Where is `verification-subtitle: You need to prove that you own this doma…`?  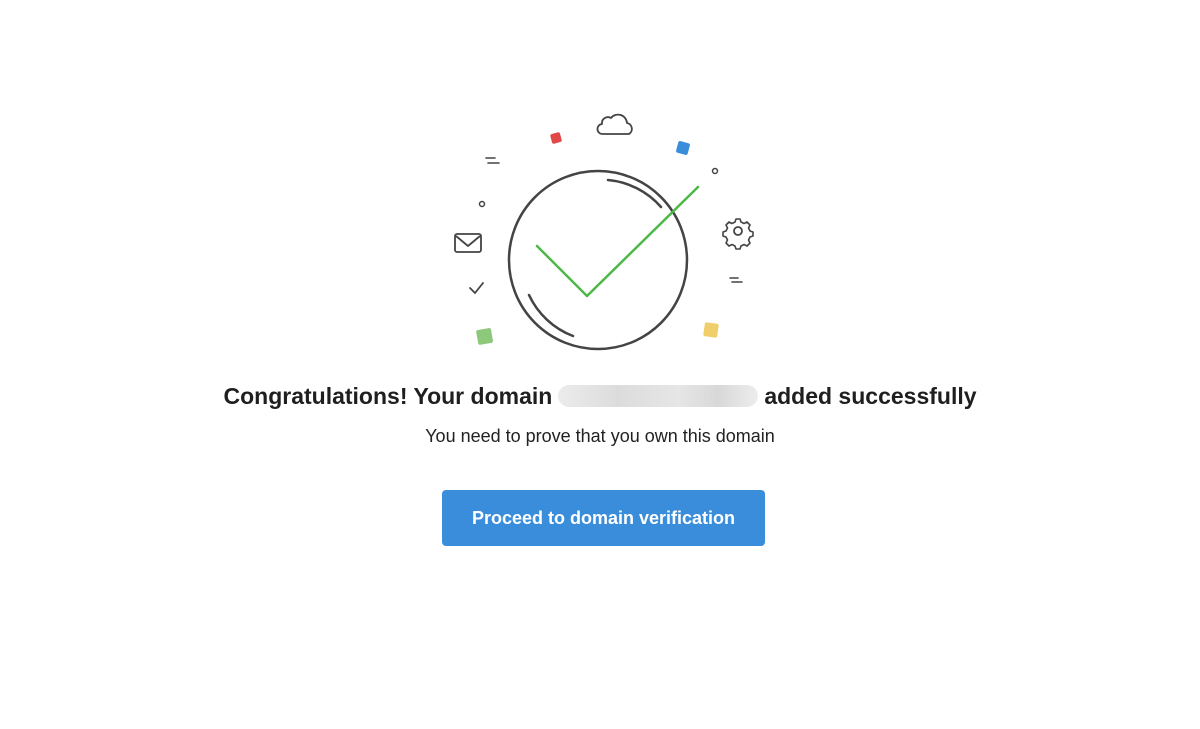 verification-subtitle: You need to prove that you own this doma… is located at coordinates (600, 436).